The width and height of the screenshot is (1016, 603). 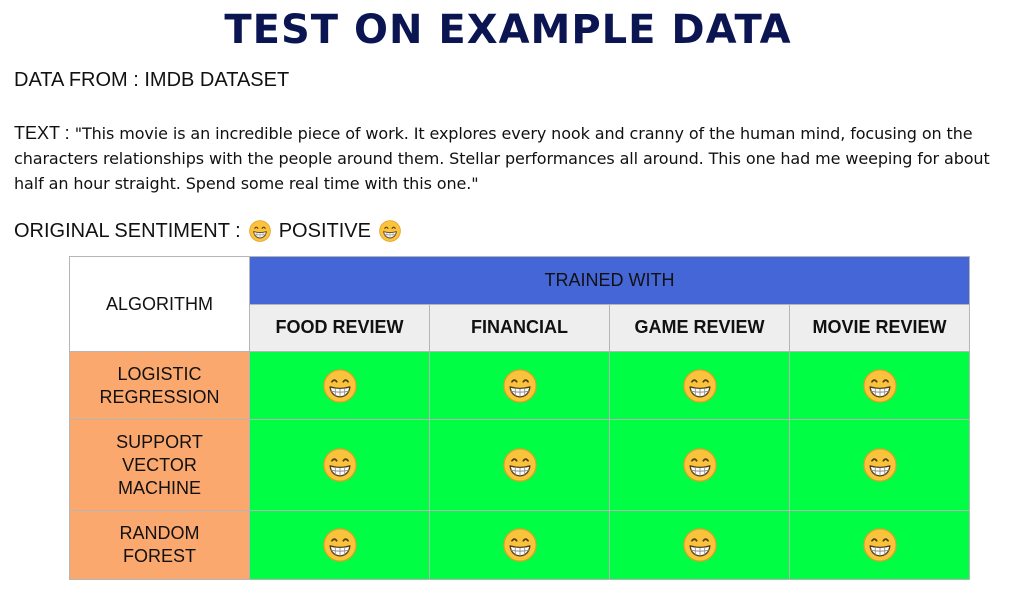 I want to click on algorithm-line: VECTOR, so click(x=159, y=464).